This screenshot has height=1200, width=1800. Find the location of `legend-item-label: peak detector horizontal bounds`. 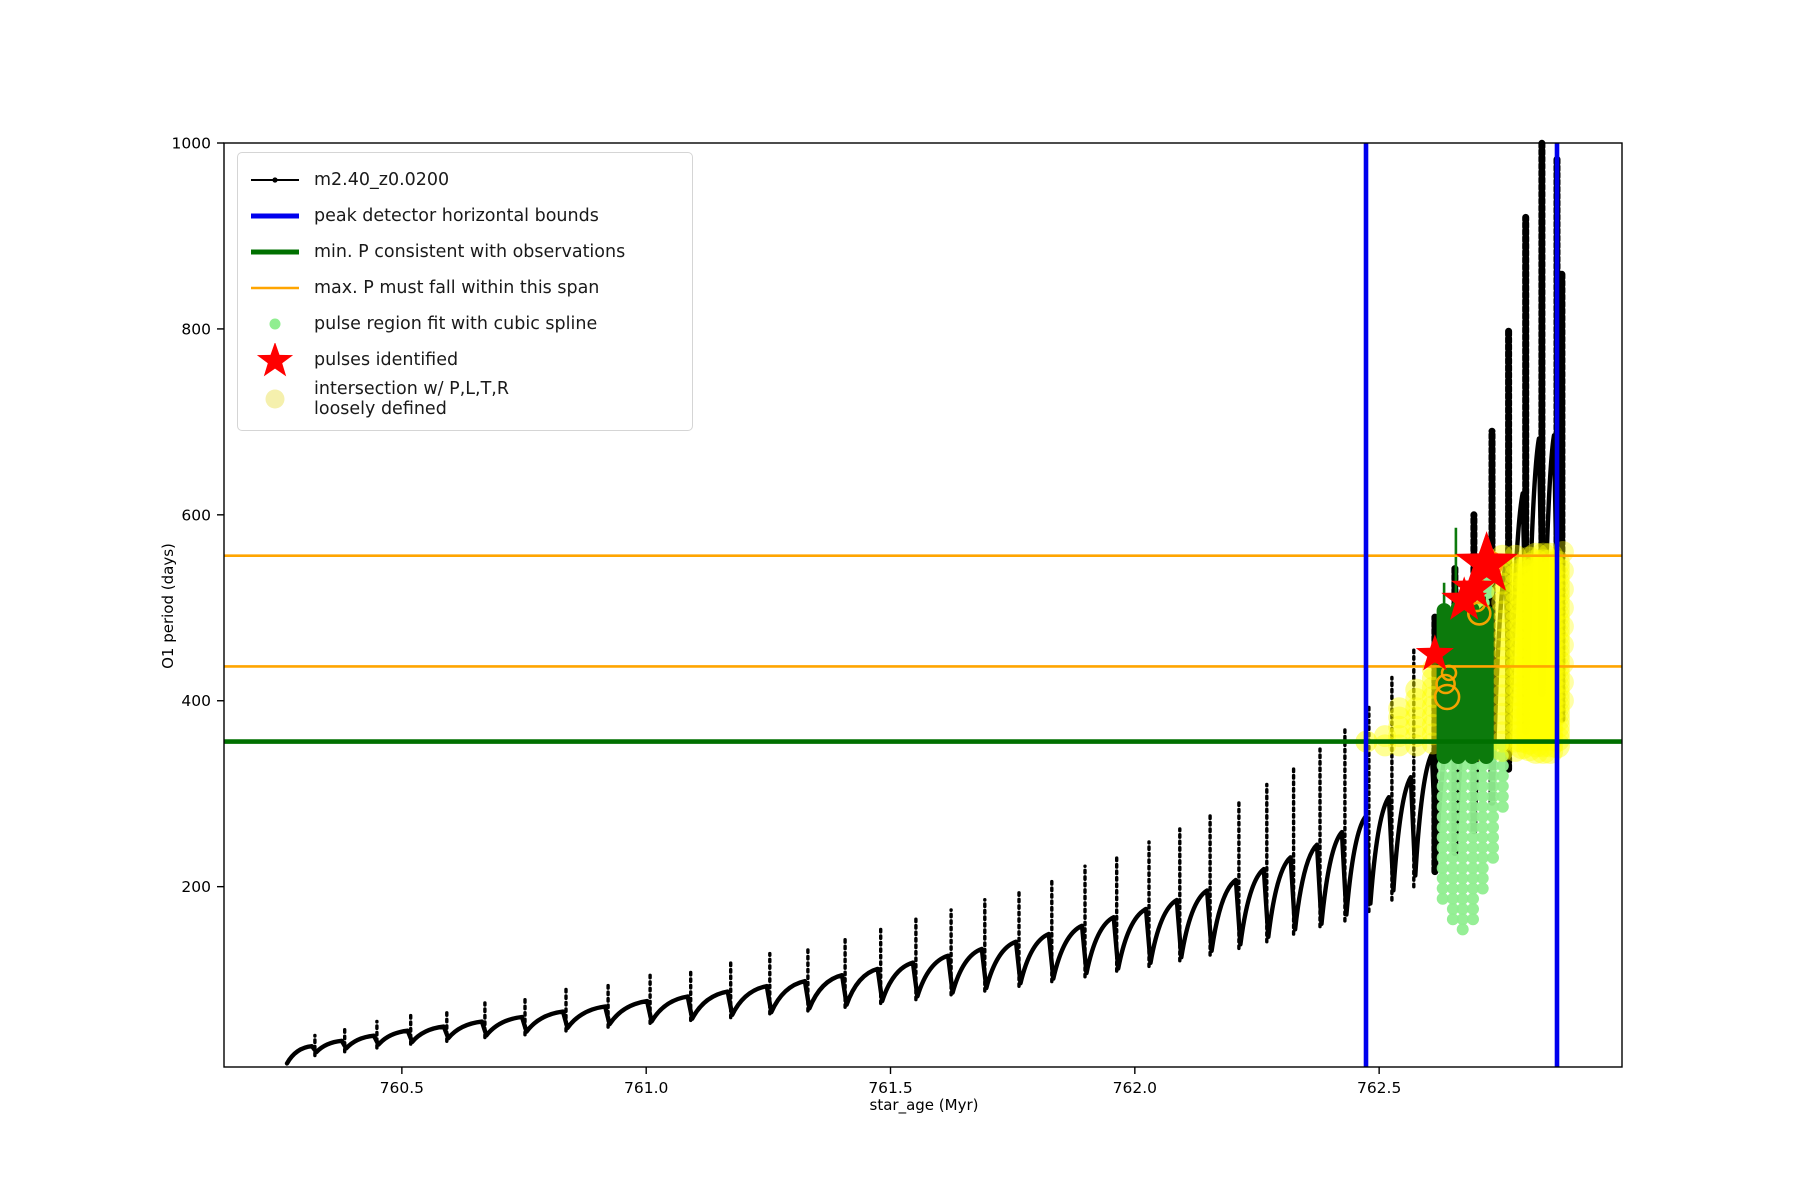

legend-item-label: peak detector horizontal bounds is located at coordinates (456, 215).